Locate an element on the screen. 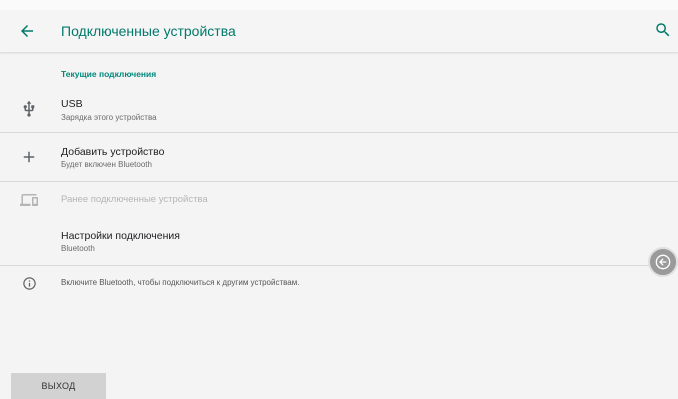 This screenshot has width=678, height=399. previous-devices-label: Ранее подключенные устройства is located at coordinates (134, 199).